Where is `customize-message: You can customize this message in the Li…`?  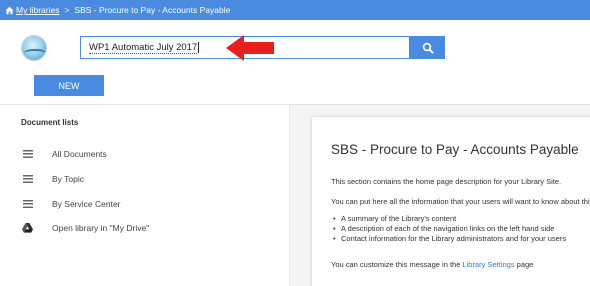 customize-message: You can customize this message in the Li… is located at coordinates (432, 264).